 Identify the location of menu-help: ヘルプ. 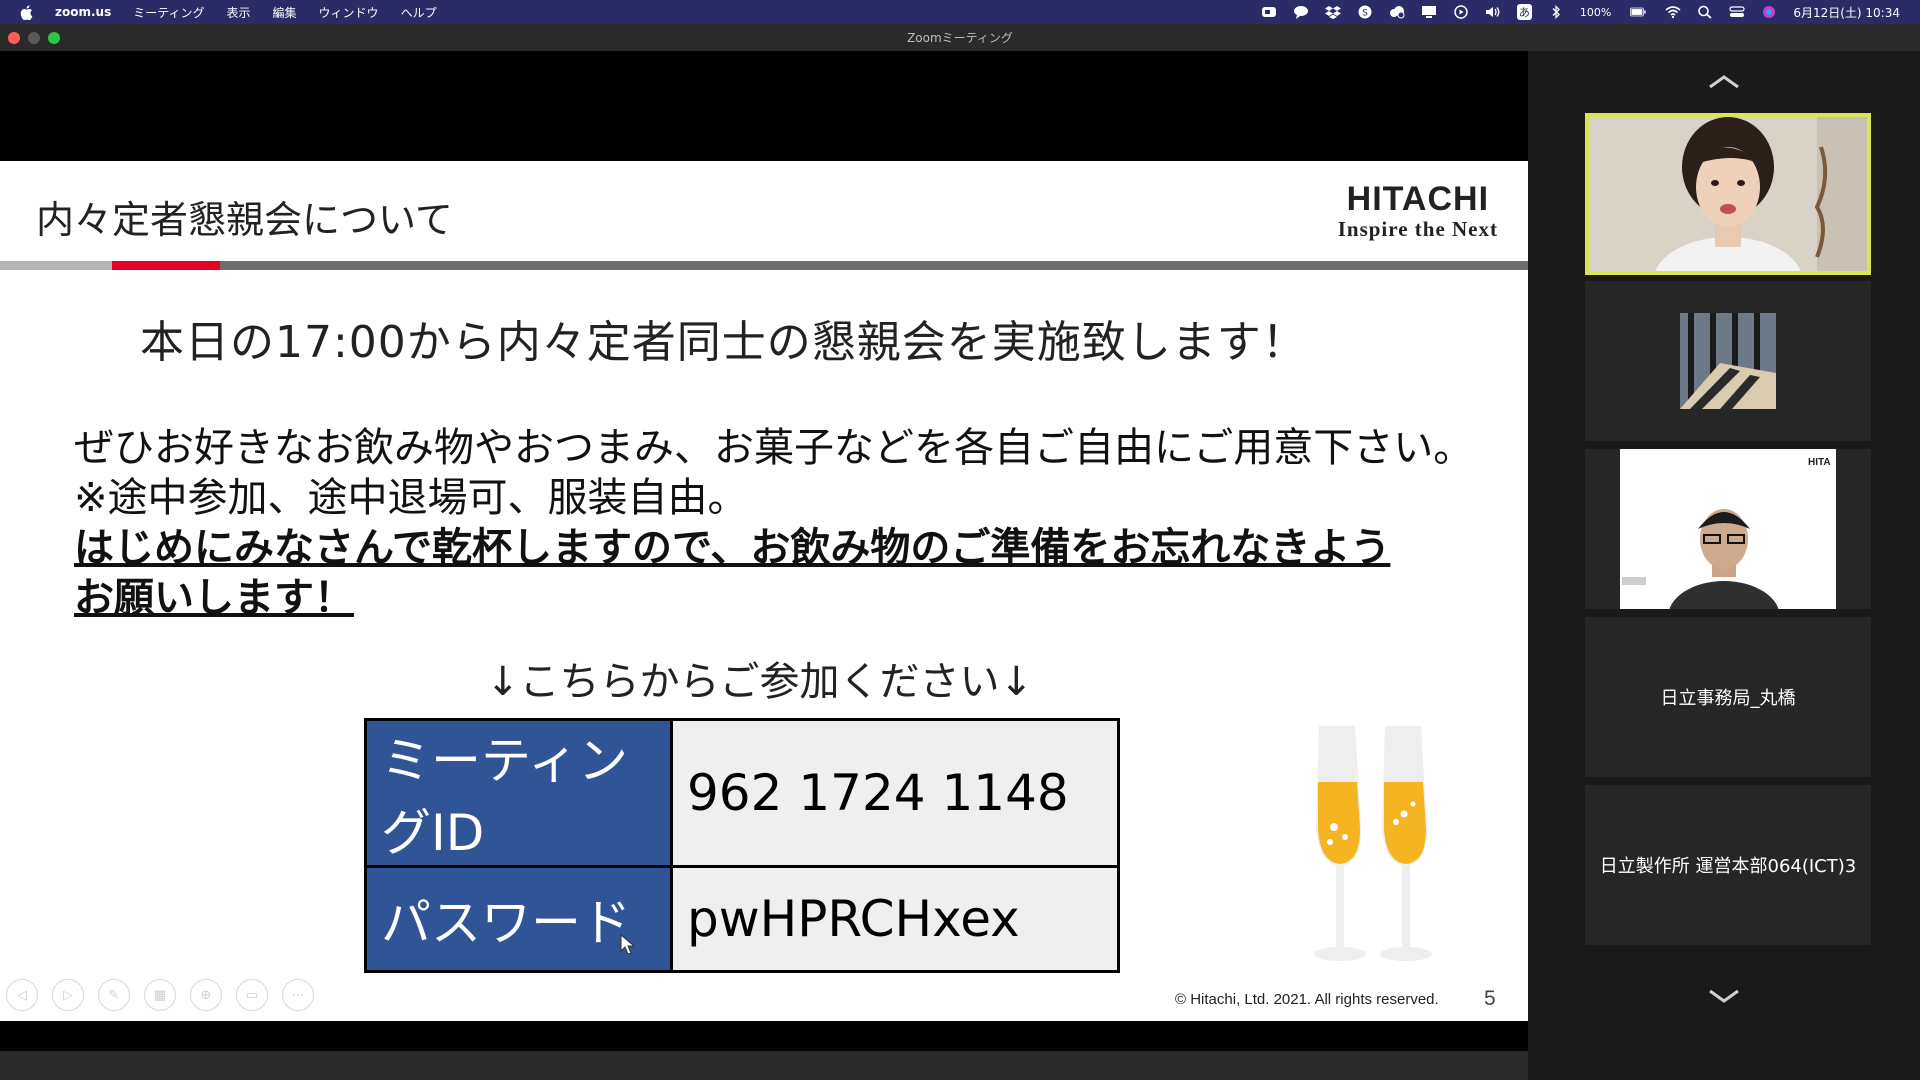
(419, 12).